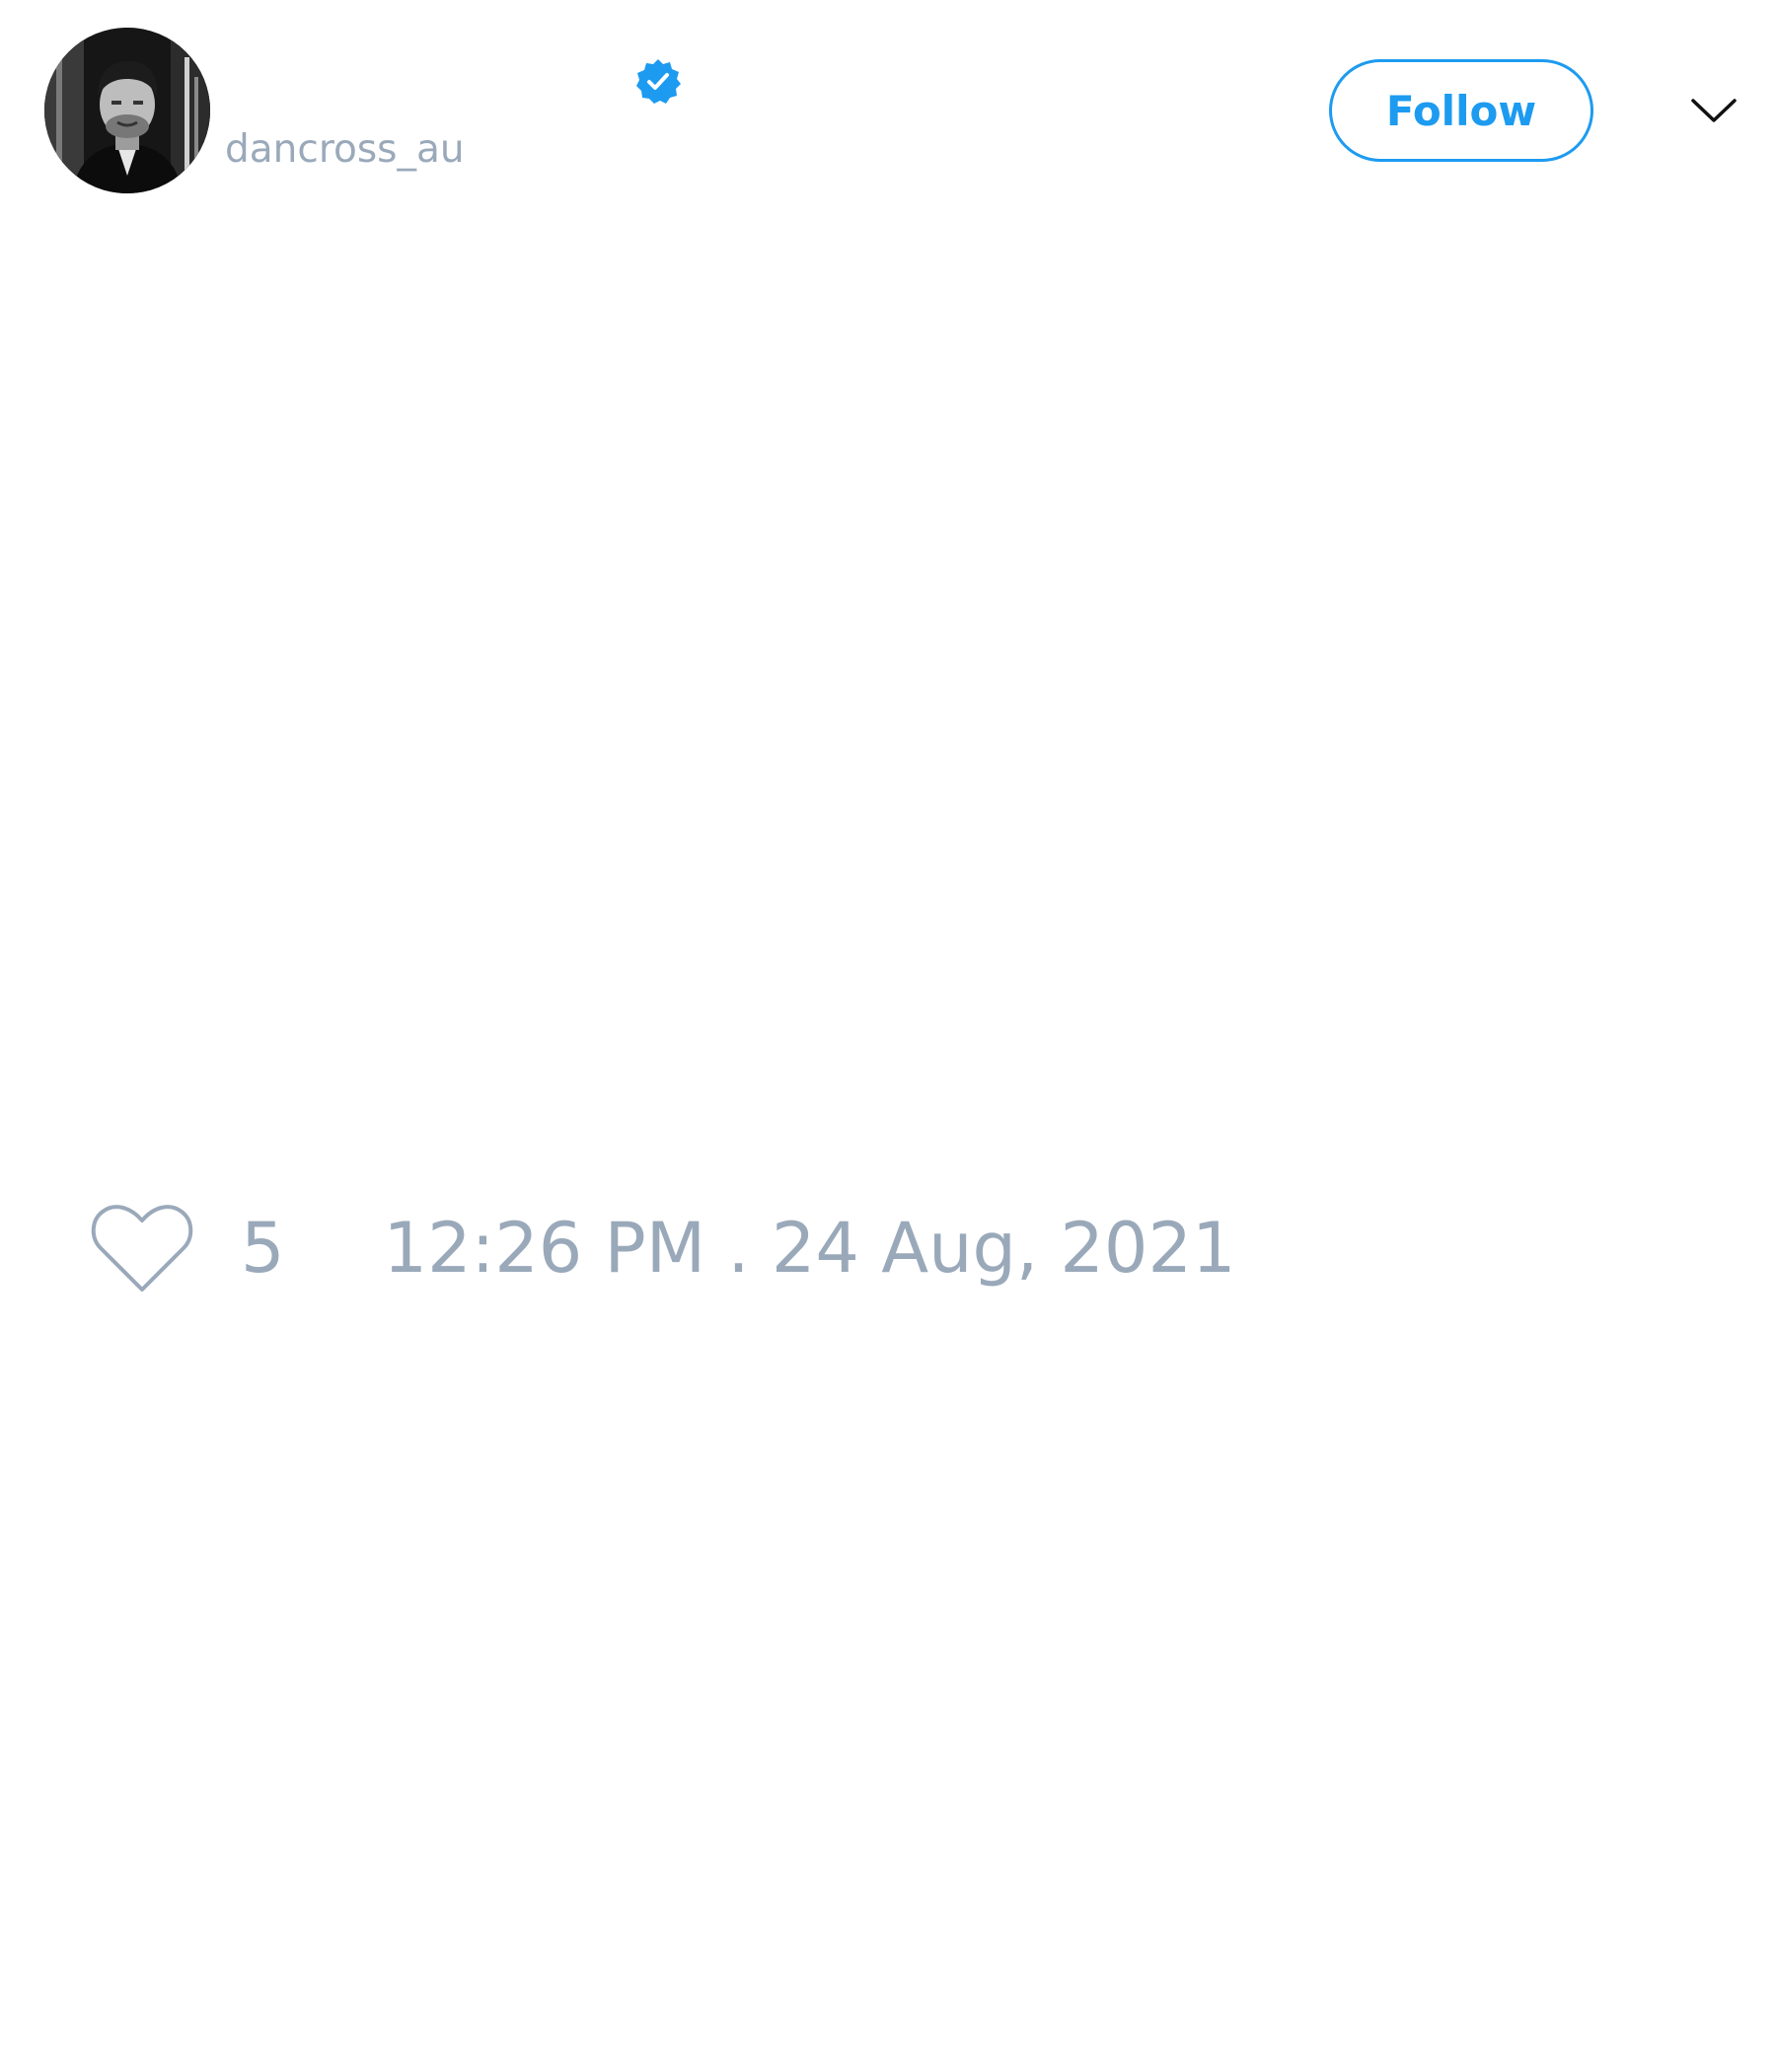 This screenshot has height=2072, width=1776. Describe the element at coordinates (345, 150) in the screenshot. I see `user-handle: dancross_au` at that location.